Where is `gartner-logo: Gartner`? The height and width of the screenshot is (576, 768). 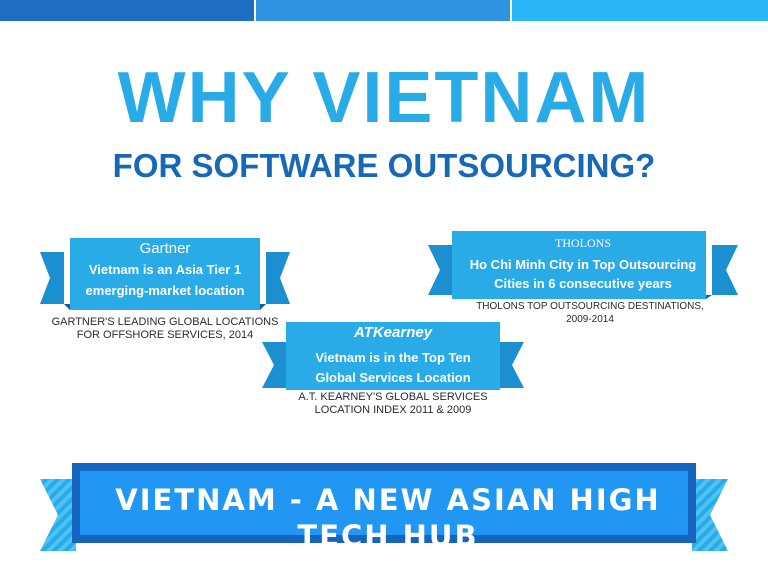 gartner-logo: Gartner is located at coordinates (165, 248).